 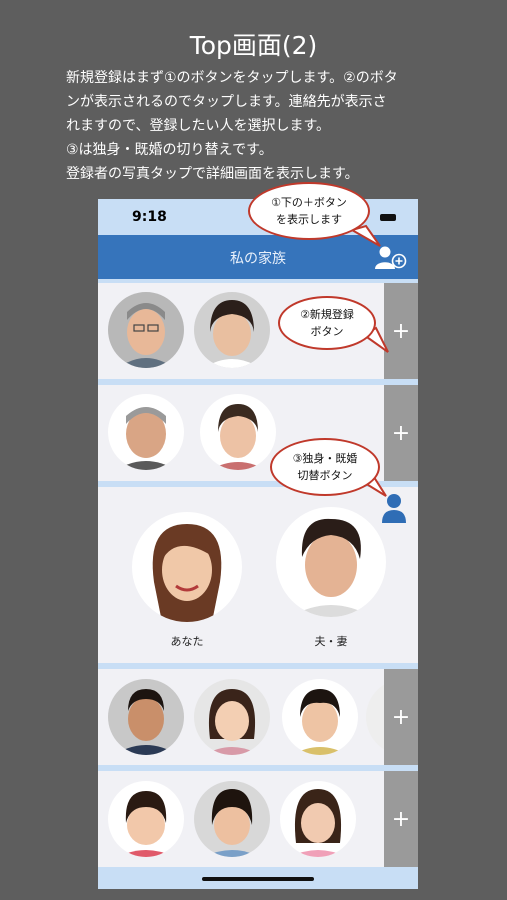 What do you see at coordinates (369, 360) in the screenshot?
I see `callout-tail` at bounding box center [369, 360].